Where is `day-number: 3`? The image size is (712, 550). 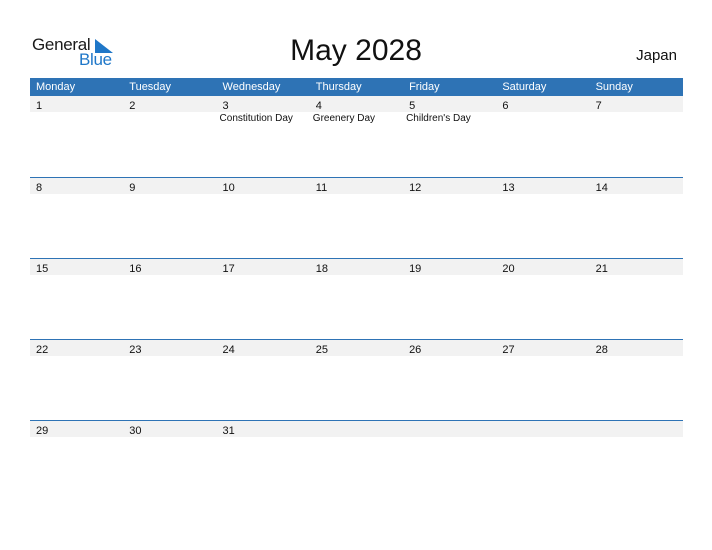 day-number: 3 is located at coordinates (225, 106).